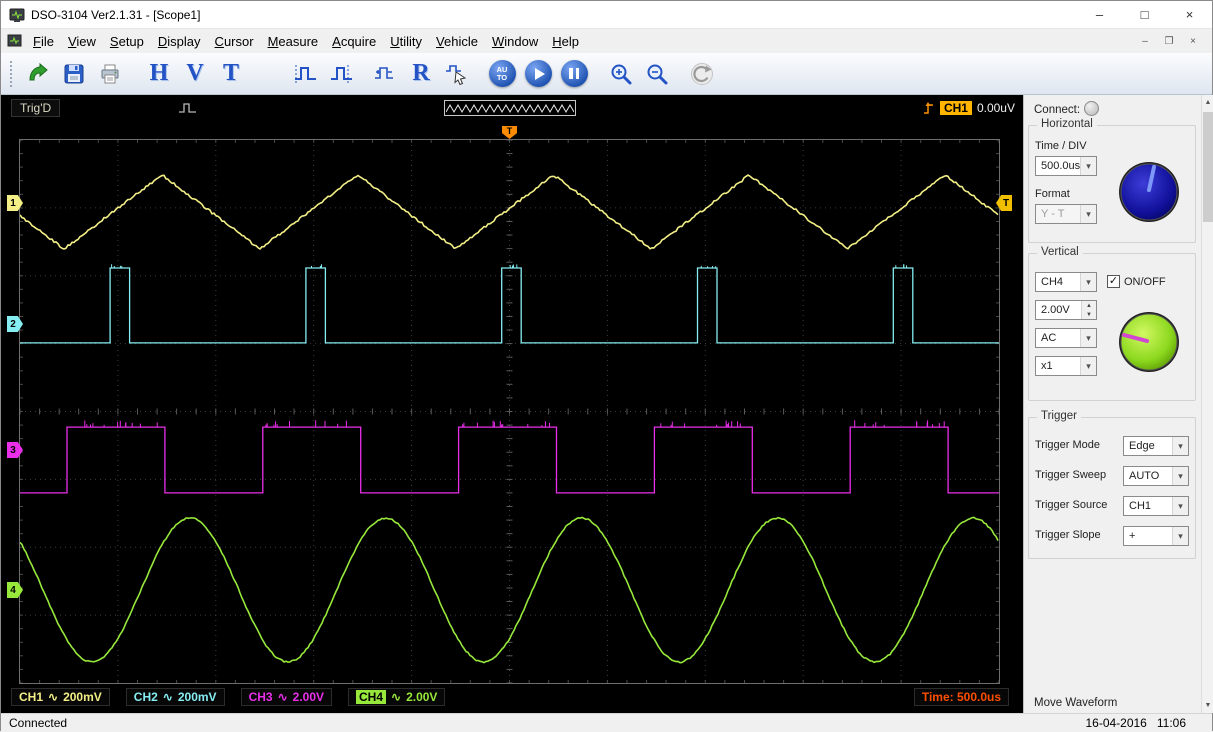  Describe the element at coordinates (421, 74) in the screenshot. I see `reference-button: R` at that location.